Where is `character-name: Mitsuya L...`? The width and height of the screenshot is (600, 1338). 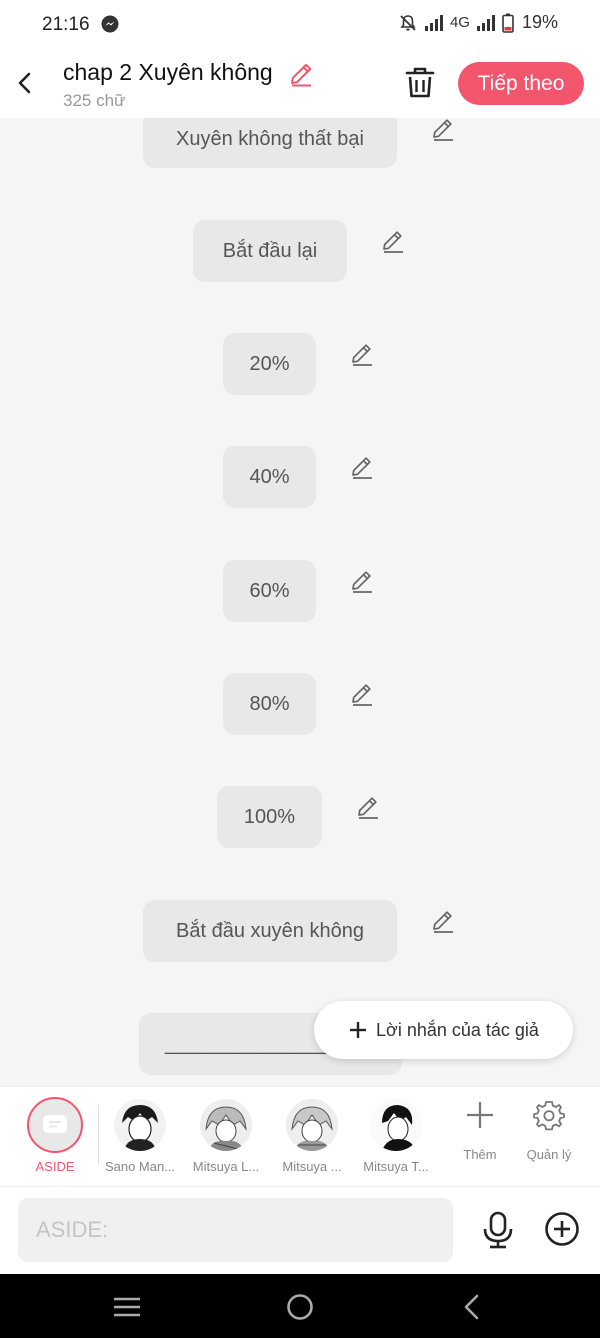 character-name: Mitsuya L... is located at coordinates (226, 1166).